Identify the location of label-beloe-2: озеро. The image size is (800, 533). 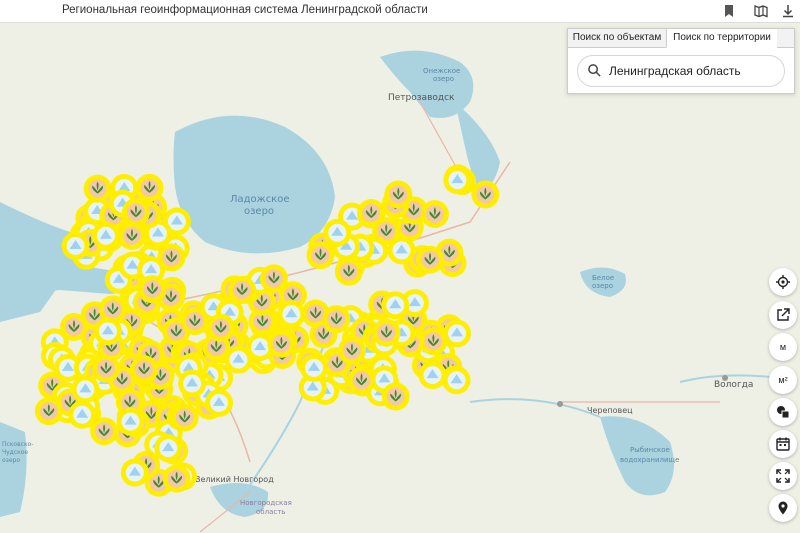
(602, 286).